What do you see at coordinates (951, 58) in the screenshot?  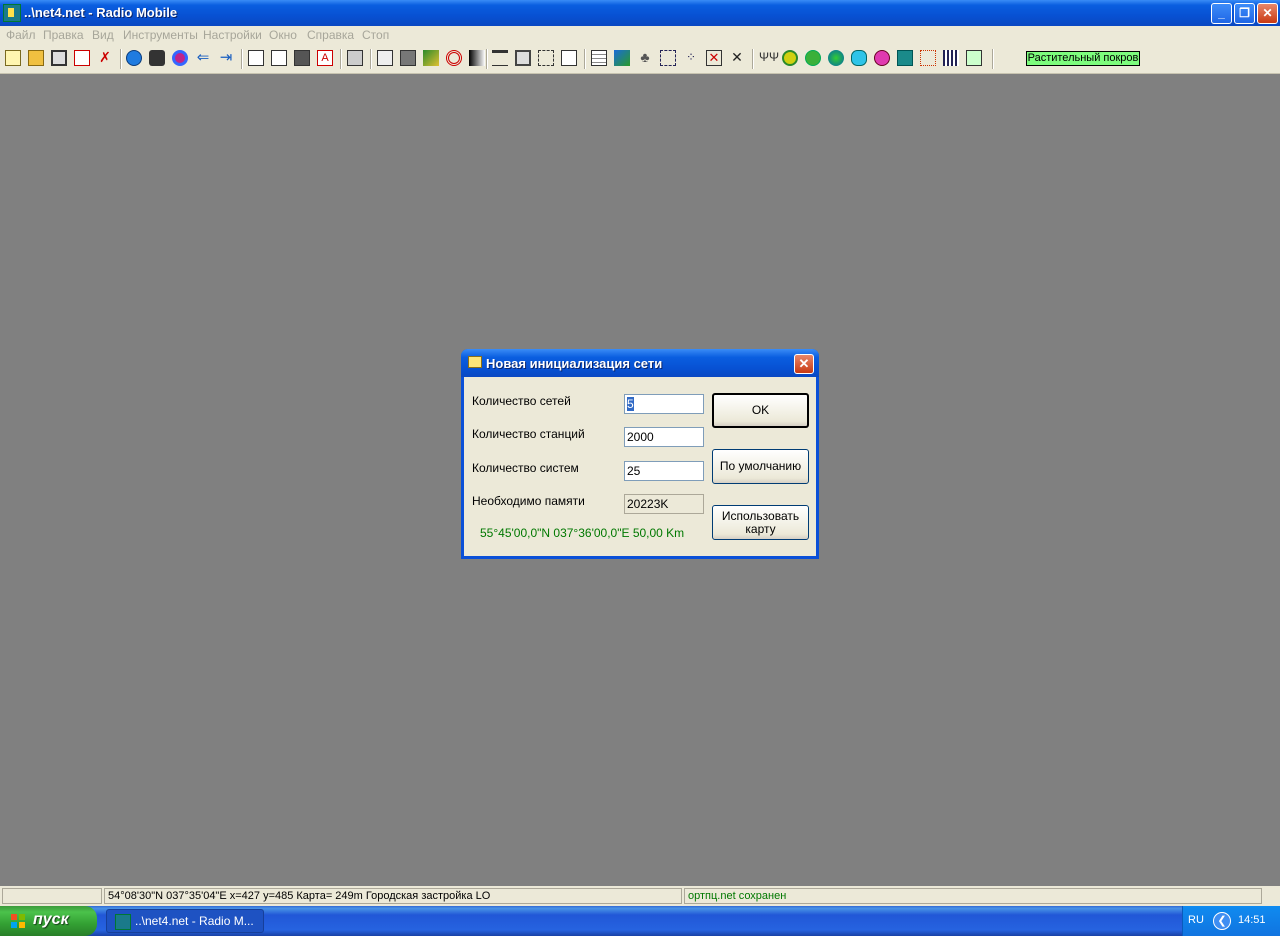 I see `bars-icon` at bounding box center [951, 58].